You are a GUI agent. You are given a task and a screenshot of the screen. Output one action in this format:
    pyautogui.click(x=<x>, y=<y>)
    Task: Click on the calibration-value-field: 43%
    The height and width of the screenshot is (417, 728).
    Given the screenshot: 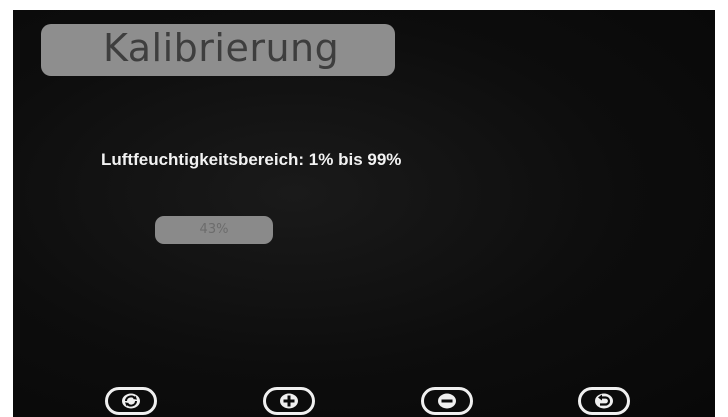 What is the action you would take?
    pyautogui.click(x=214, y=230)
    